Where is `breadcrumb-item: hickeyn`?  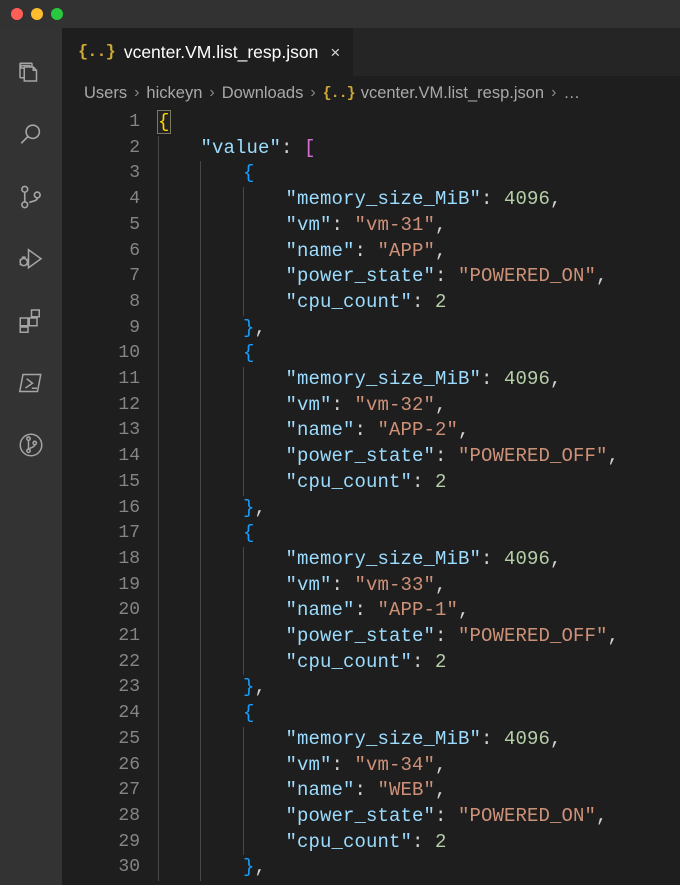
breadcrumb-item: hickeyn is located at coordinates (174, 93).